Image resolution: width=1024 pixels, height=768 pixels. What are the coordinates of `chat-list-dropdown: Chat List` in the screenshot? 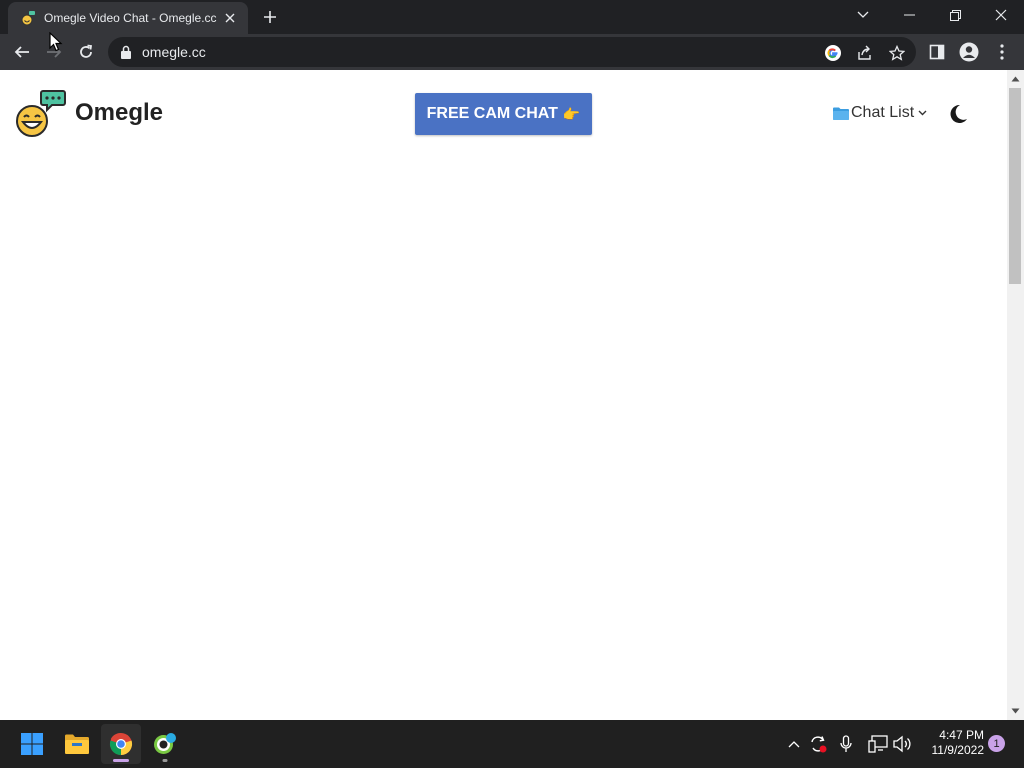 It's located at (880, 113).